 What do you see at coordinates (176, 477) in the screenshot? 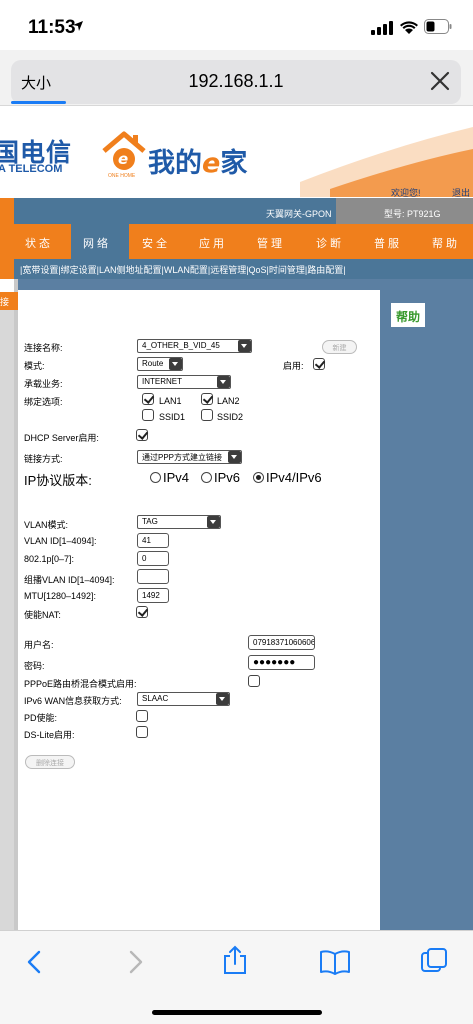
I see `ipv4-label: IPv4` at bounding box center [176, 477].